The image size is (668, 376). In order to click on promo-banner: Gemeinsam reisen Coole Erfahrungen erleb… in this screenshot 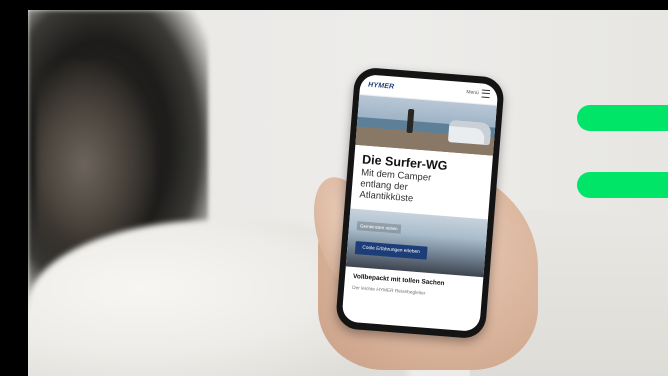, I will do `click(416, 243)`.